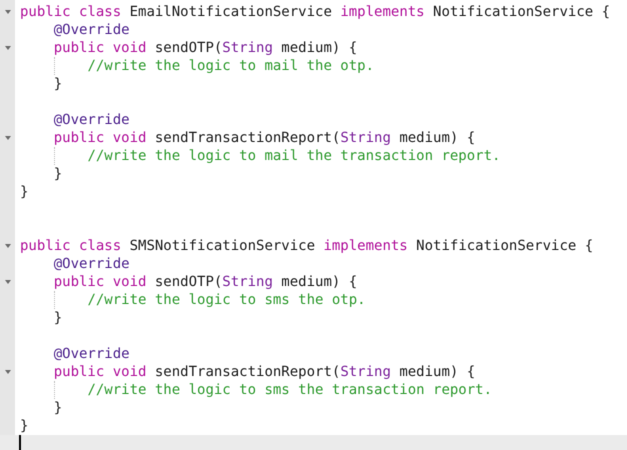 The image size is (627, 450). Describe the element at coordinates (315, 12) in the screenshot. I see `code-line: public class EmailNotificationService implements NotificationService {` at that location.